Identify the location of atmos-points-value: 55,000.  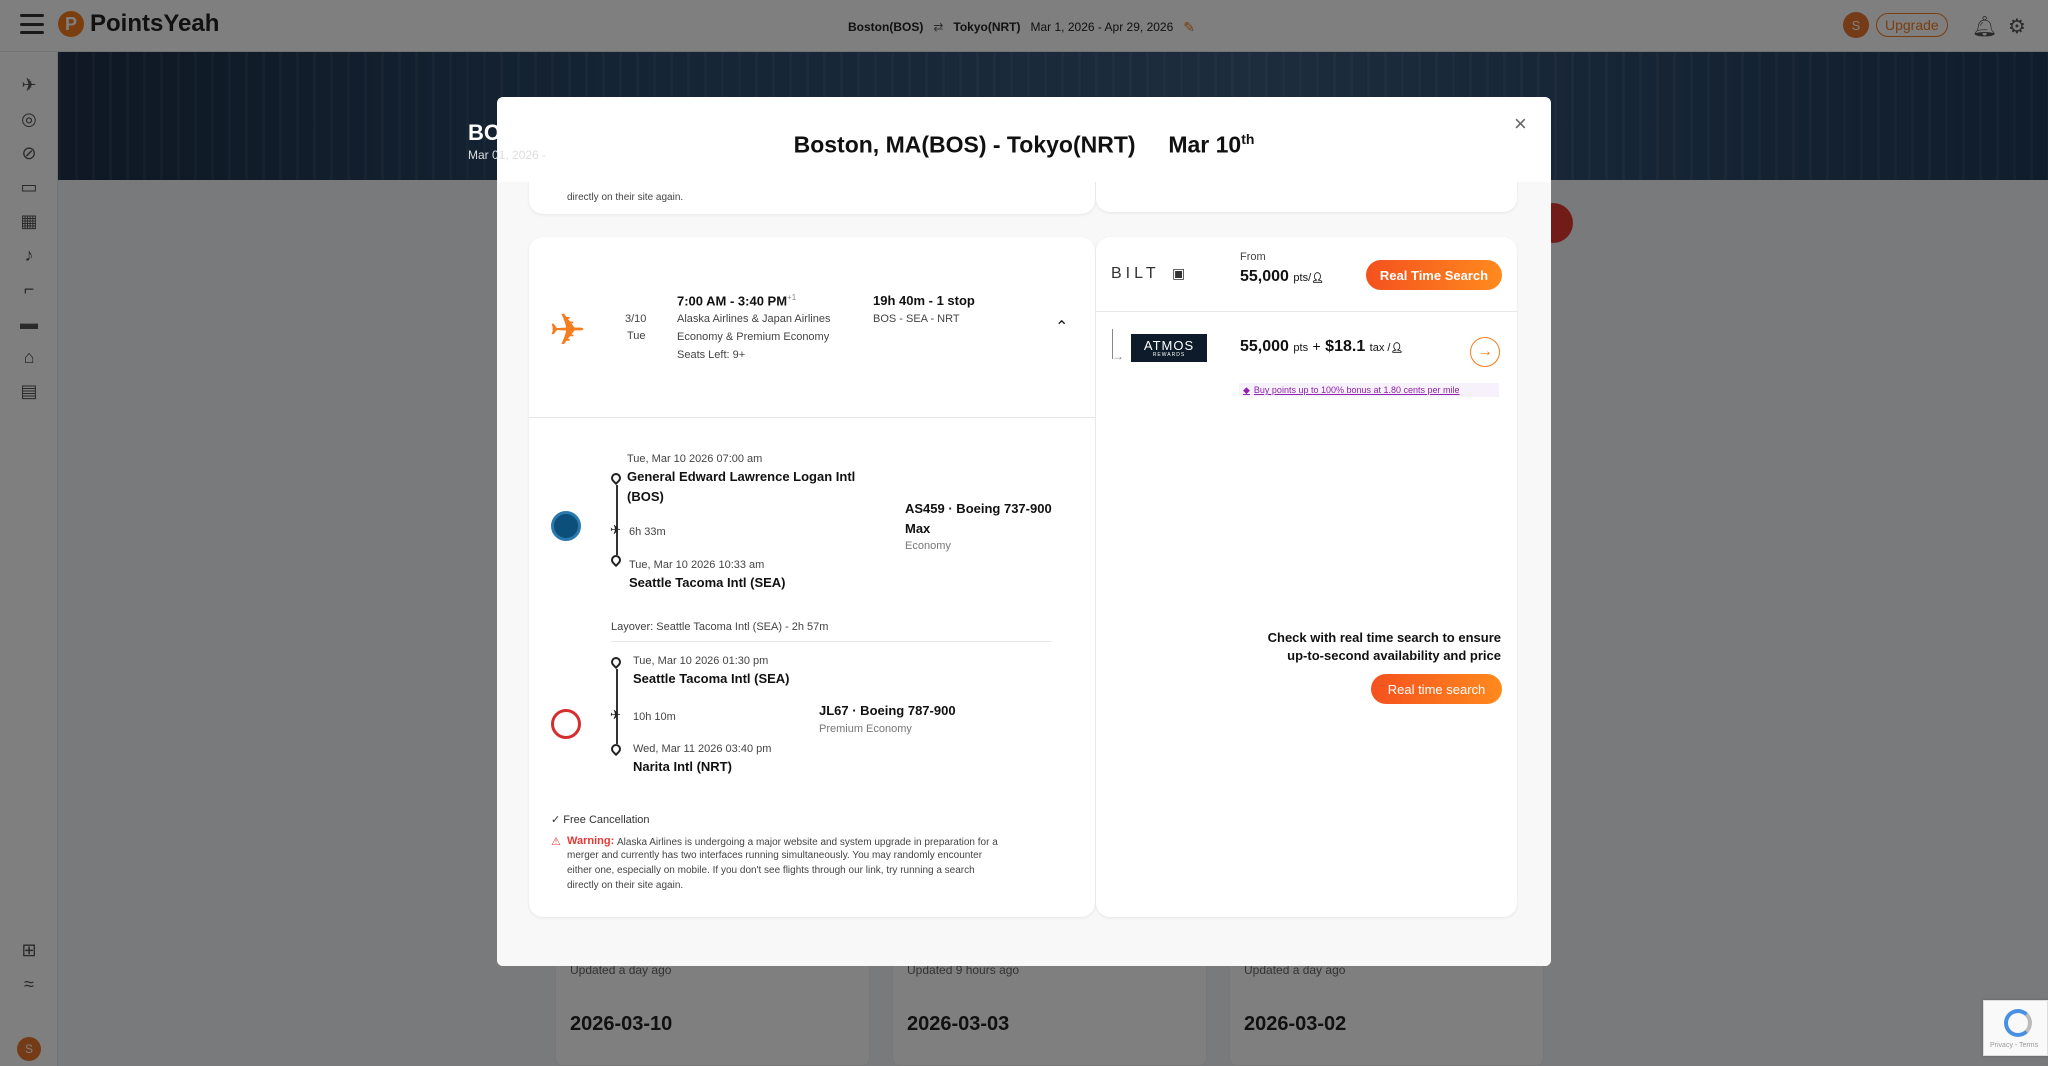
(1264, 346).